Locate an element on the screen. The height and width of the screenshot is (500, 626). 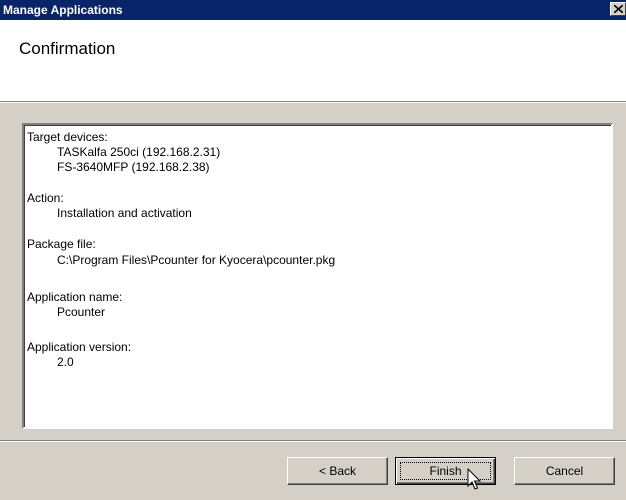
close-icon is located at coordinates (618, 9).